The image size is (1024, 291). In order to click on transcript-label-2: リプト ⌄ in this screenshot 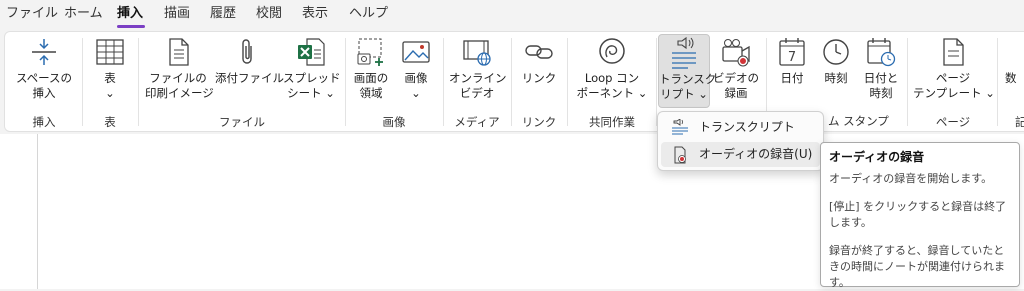, I will do `click(684, 94)`.